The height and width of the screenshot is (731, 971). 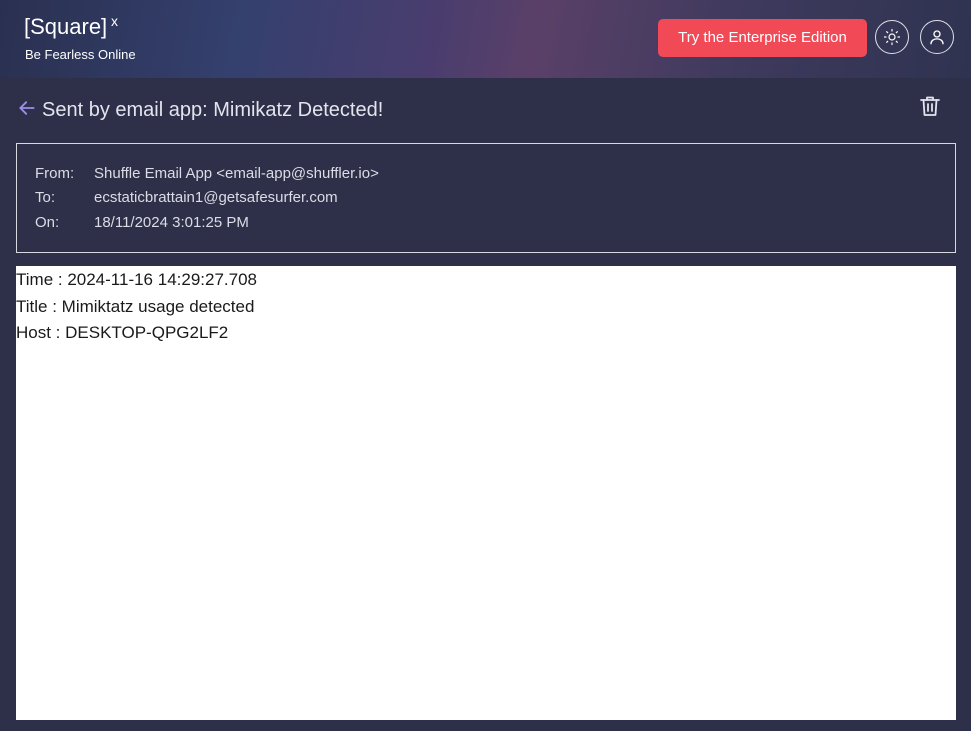 What do you see at coordinates (27, 108) in the screenshot?
I see `back-arrow-icon` at bounding box center [27, 108].